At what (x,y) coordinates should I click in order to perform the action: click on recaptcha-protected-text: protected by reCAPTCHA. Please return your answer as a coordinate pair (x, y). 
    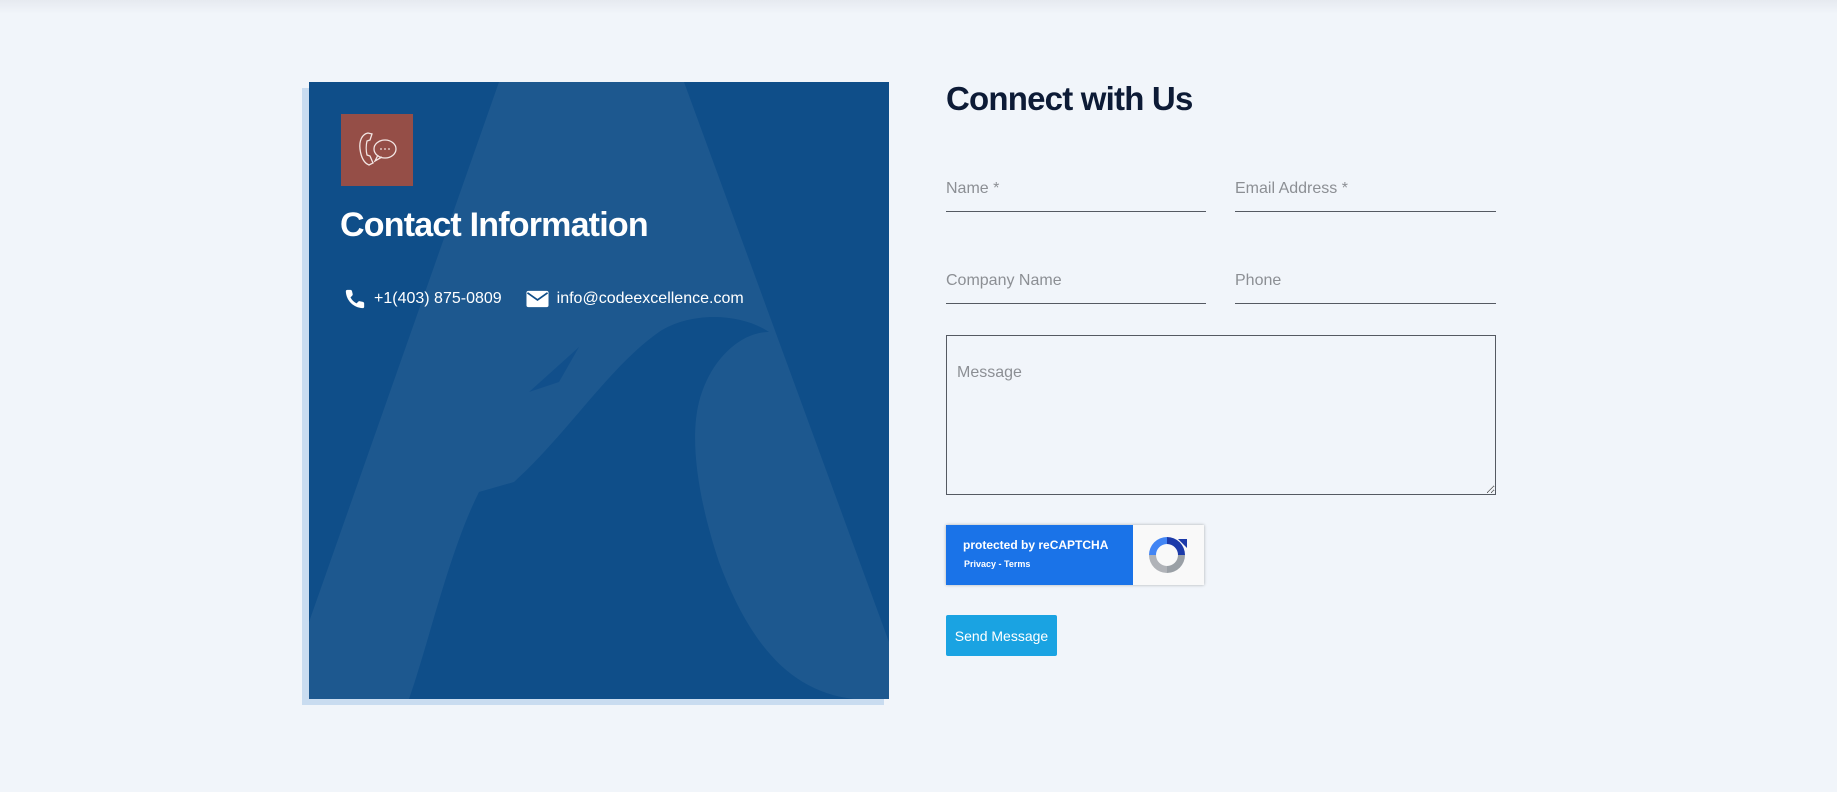
    Looking at the image, I should click on (1036, 545).